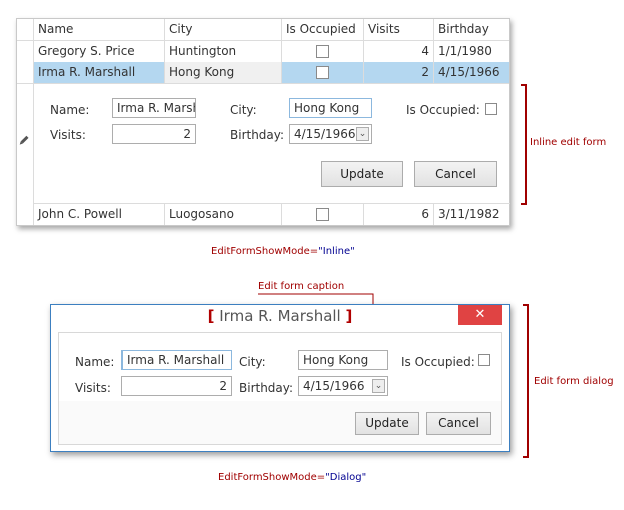 This screenshot has height=510, width=624. I want to click on edit-form-dialog-annotation: Edit form dialog, so click(574, 381).